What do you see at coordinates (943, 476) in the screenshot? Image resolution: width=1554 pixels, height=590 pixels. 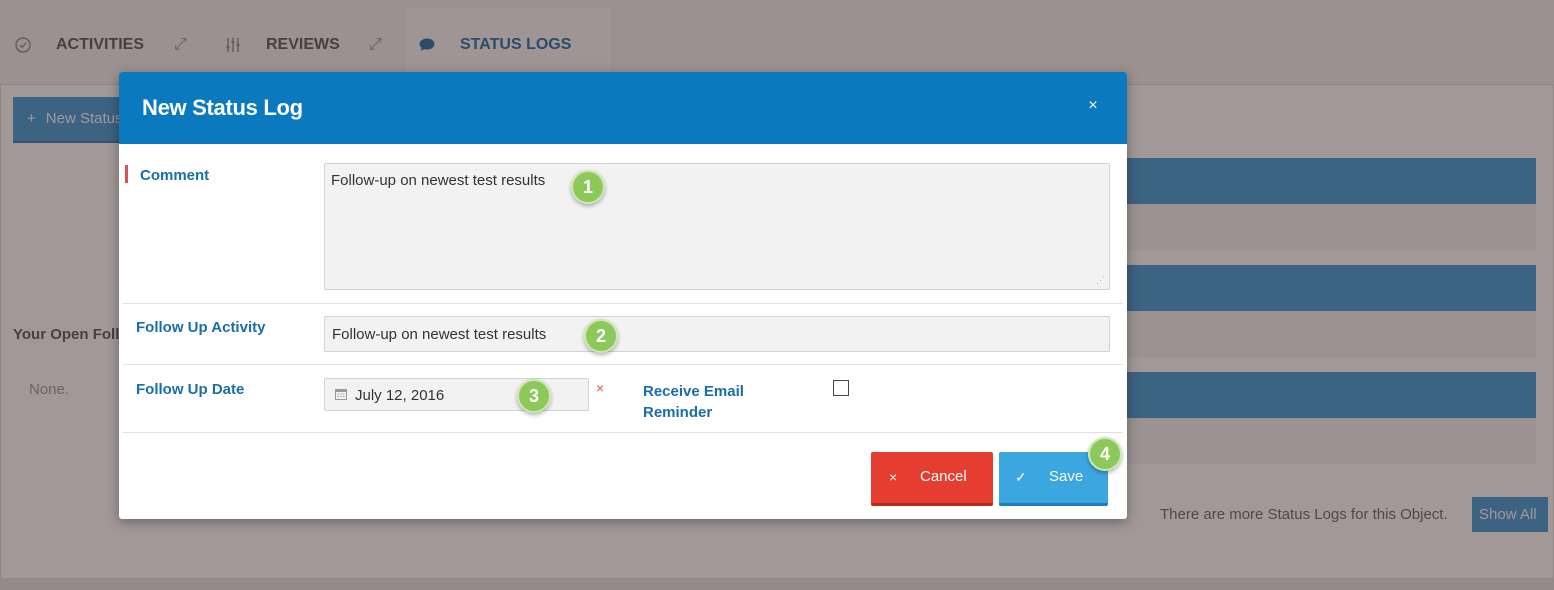 I see `cancel-label: Cancel` at bounding box center [943, 476].